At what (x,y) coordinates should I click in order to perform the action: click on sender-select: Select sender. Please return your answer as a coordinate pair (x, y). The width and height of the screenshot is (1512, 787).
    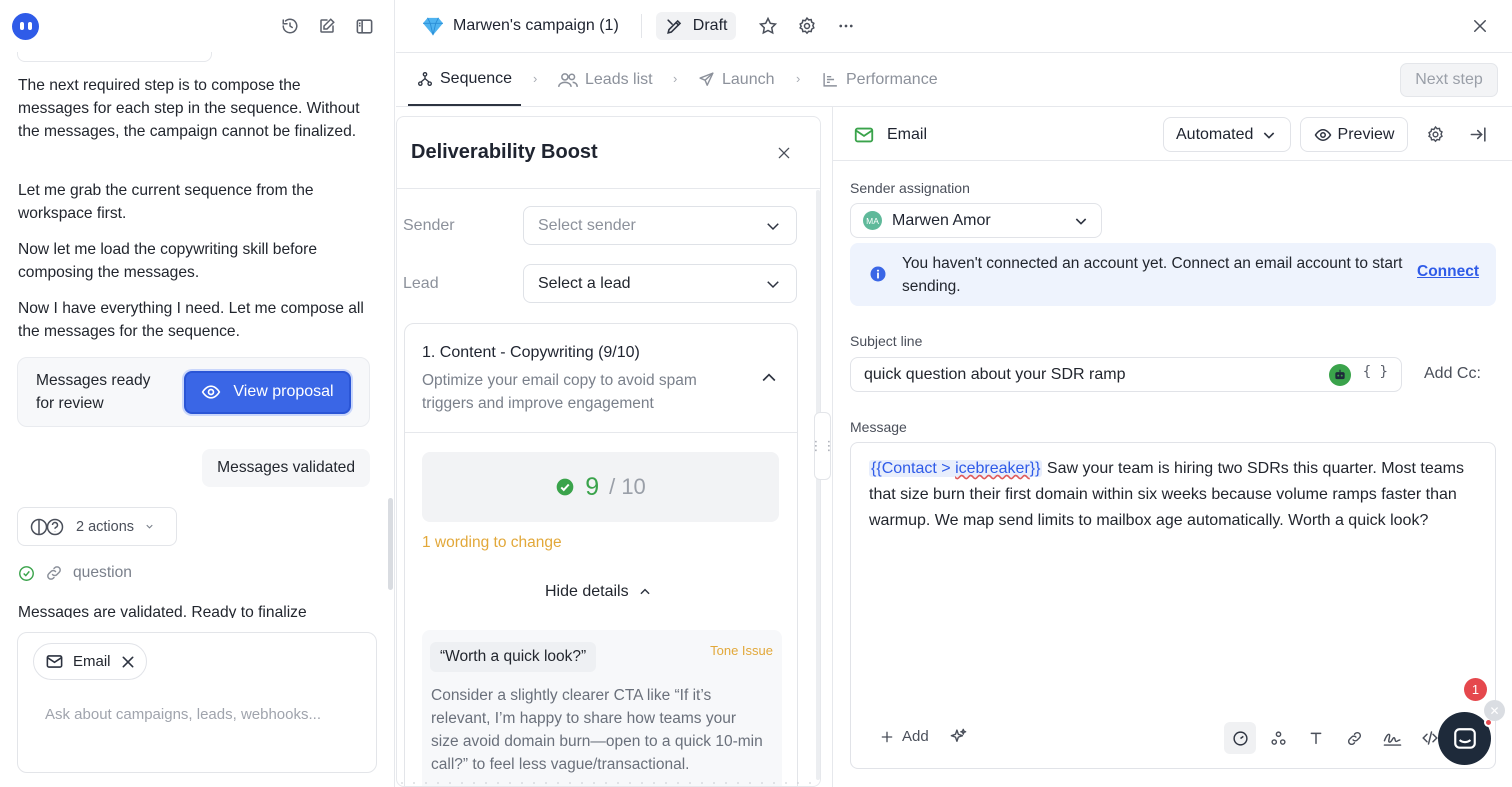
    Looking at the image, I should click on (660, 225).